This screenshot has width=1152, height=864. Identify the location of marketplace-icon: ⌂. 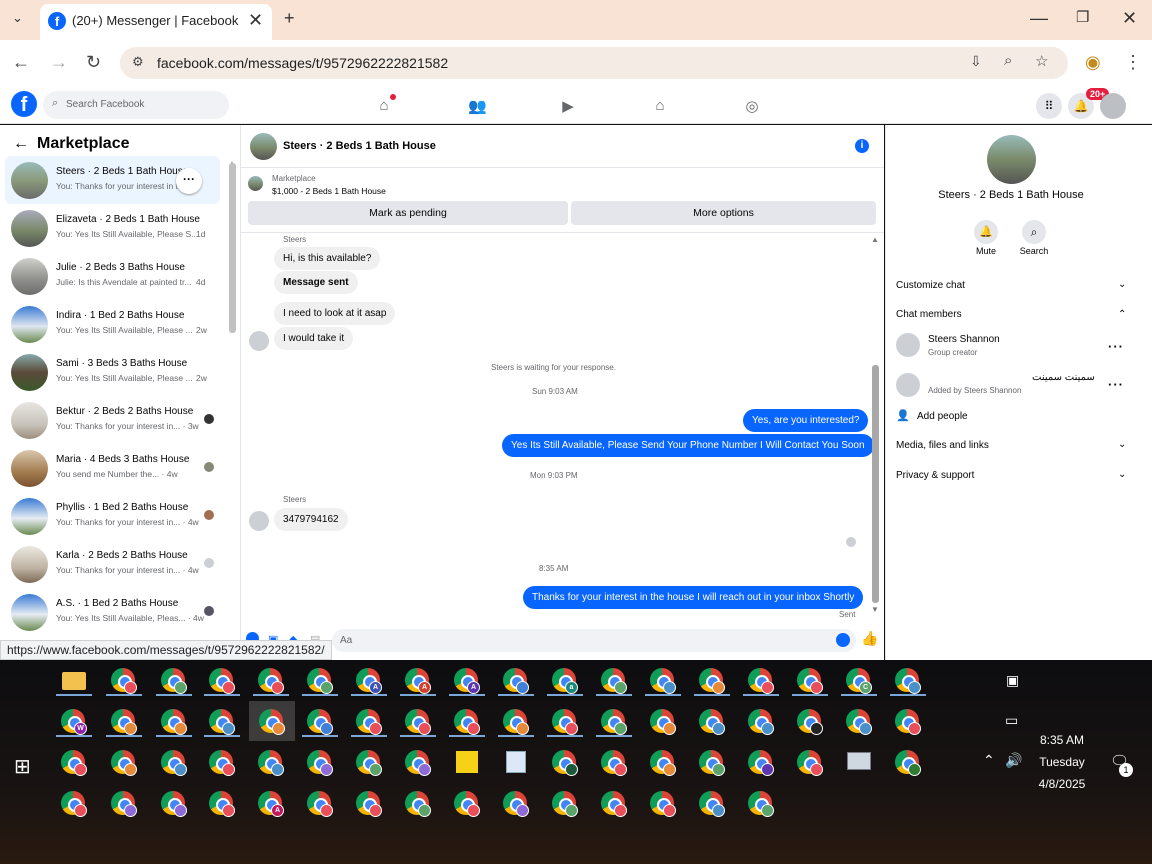
(660, 105).